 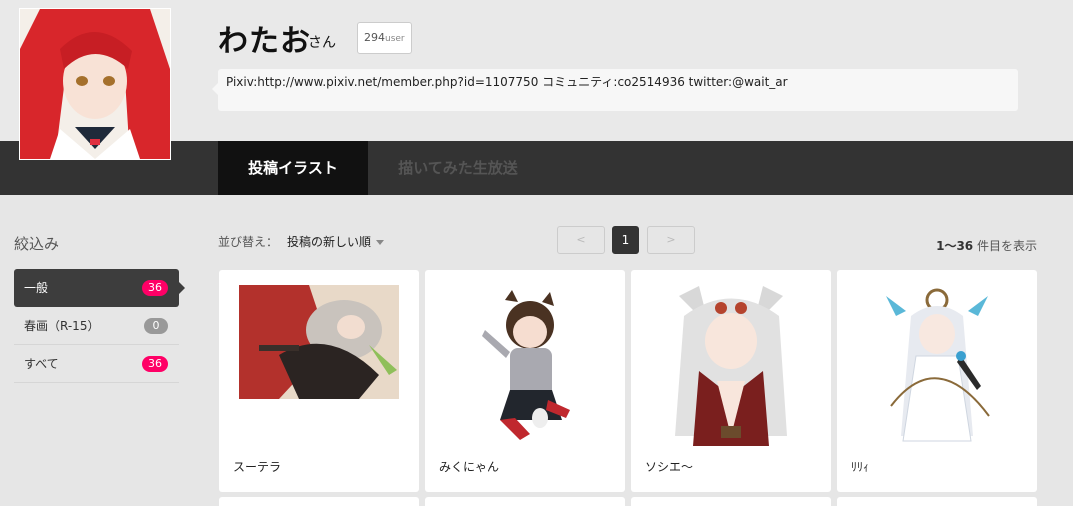 I want to click on avatar, so click(x=95, y=84).